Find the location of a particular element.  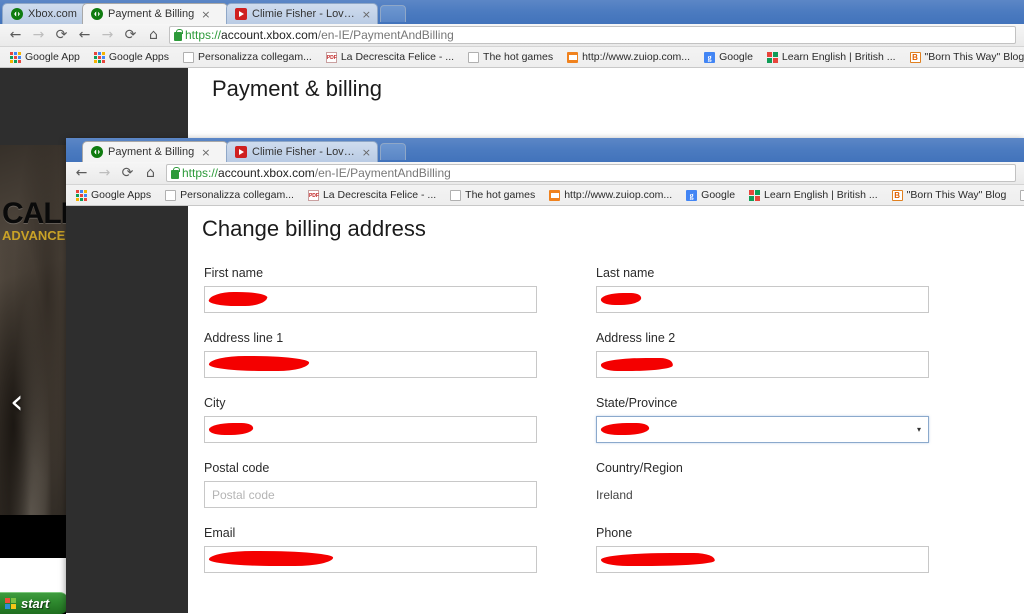

phone-input is located at coordinates (762, 559).